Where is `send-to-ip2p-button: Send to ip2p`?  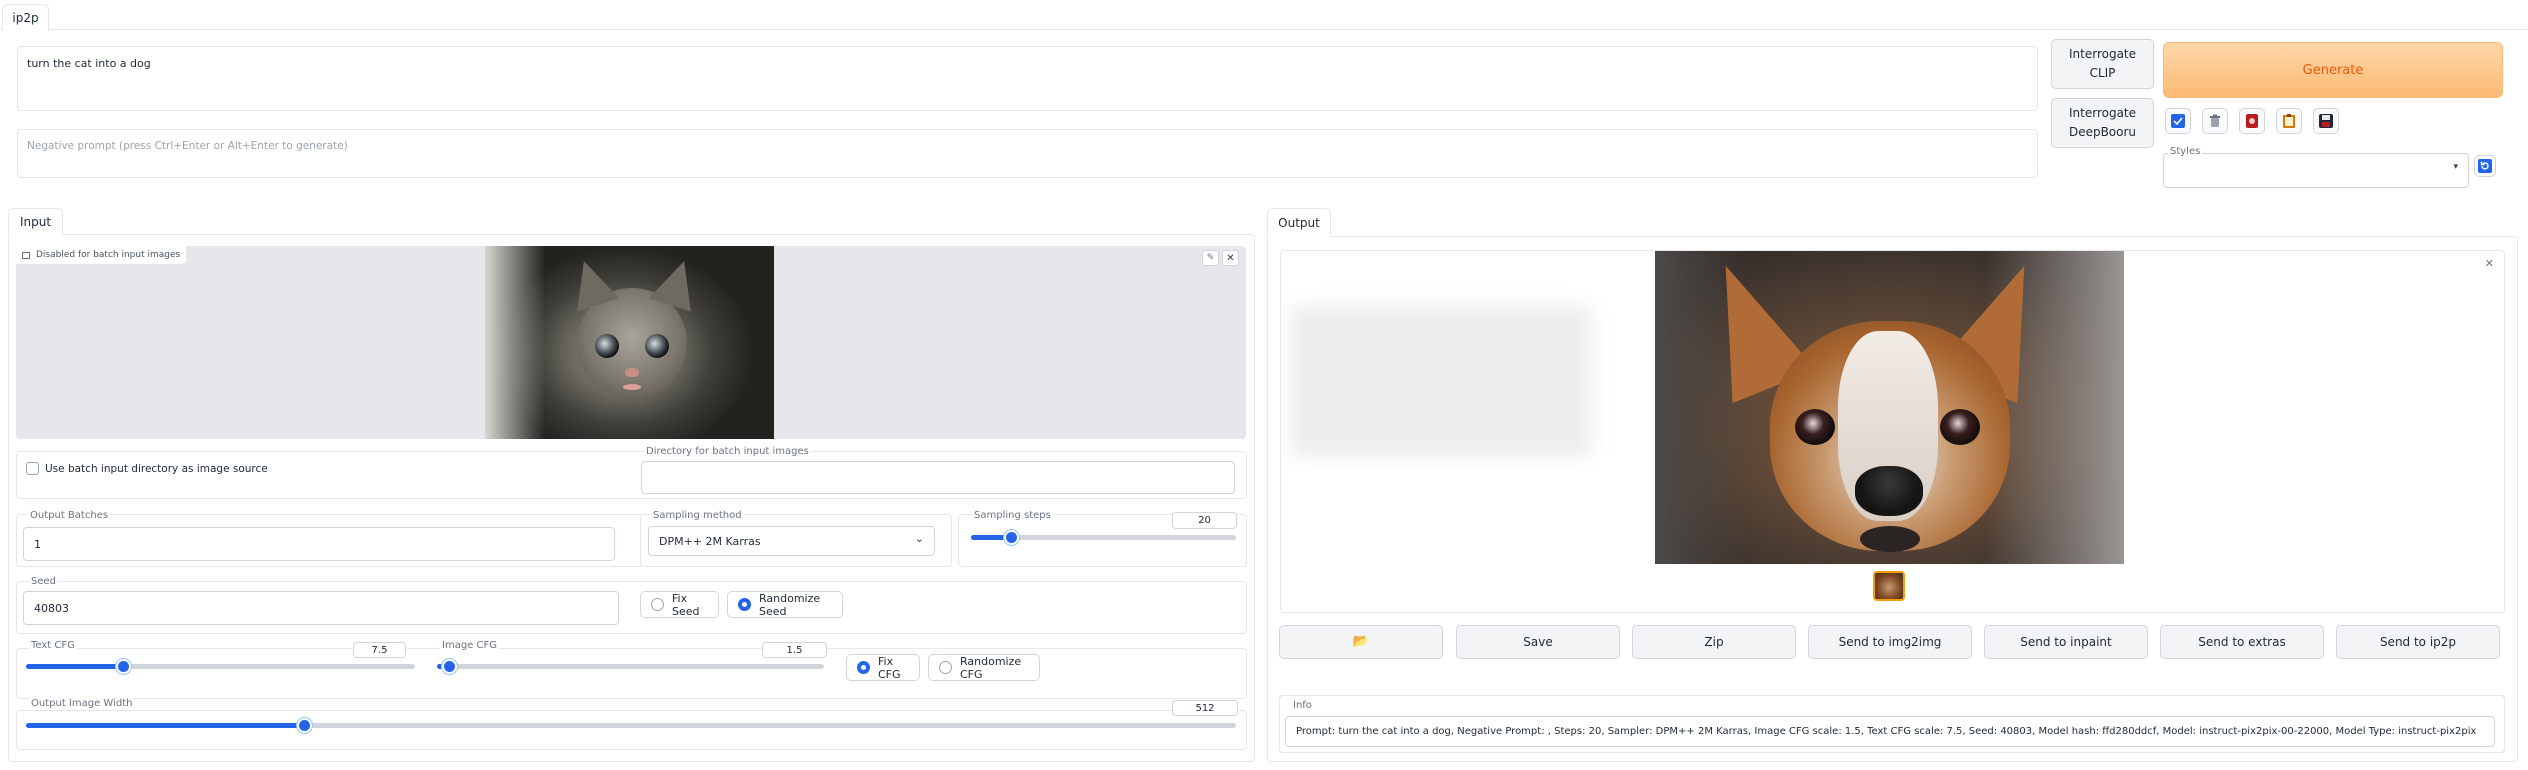 send-to-ip2p-button: Send to ip2p is located at coordinates (2418, 642).